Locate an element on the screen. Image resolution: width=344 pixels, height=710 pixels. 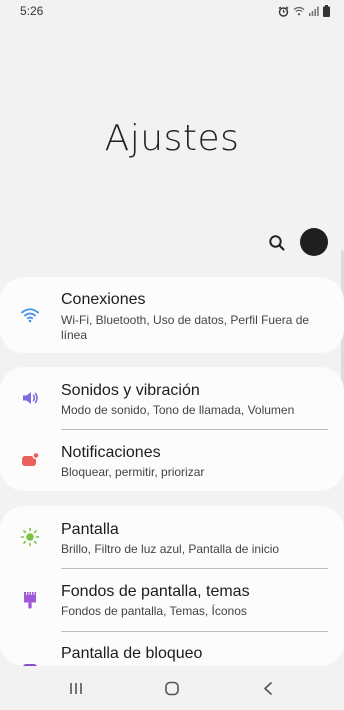
item-subtitle: Bloquear, permitir, priorizar is located at coordinates (133, 472).